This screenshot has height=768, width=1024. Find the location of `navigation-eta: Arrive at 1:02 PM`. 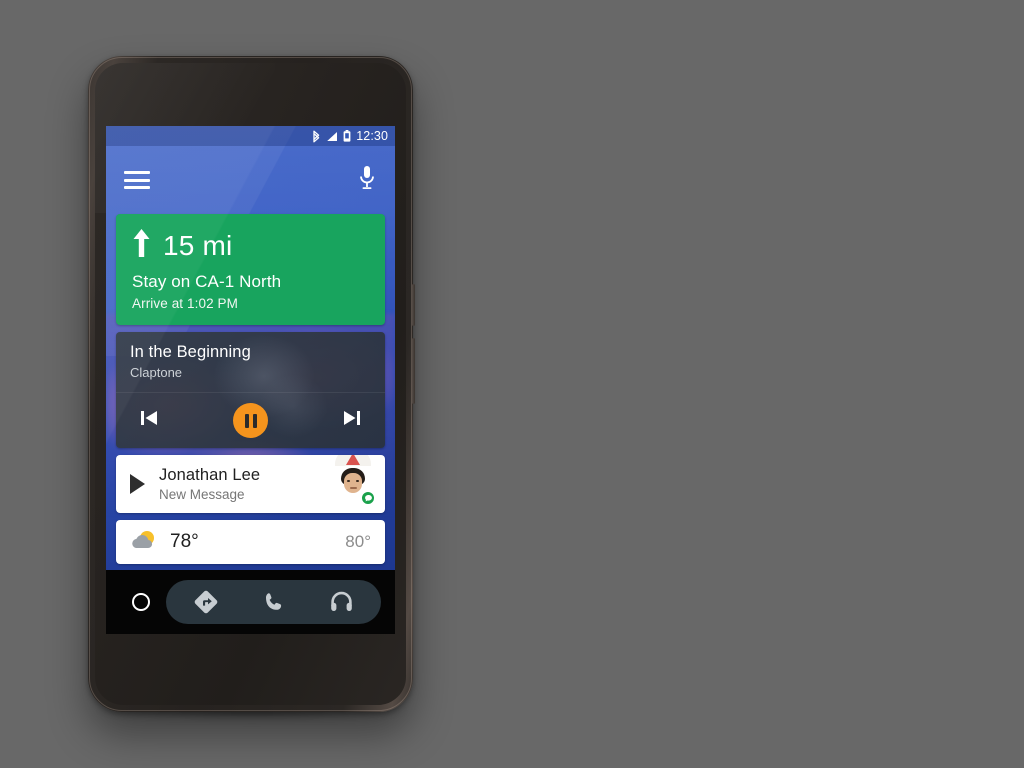

navigation-eta: Arrive at 1:02 PM is located at coordinates (185, 303).